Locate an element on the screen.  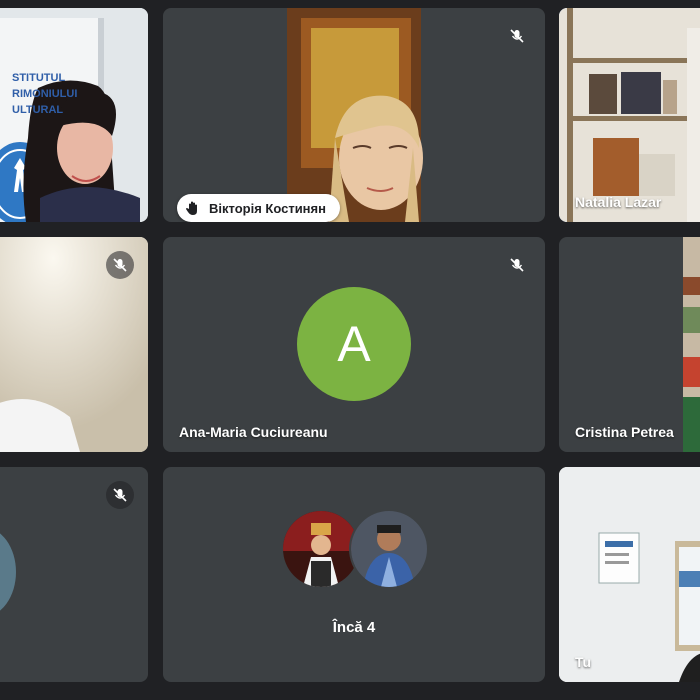
participant-name: Ana-Maria Cuciureanu is located at coordinates (253, 432).